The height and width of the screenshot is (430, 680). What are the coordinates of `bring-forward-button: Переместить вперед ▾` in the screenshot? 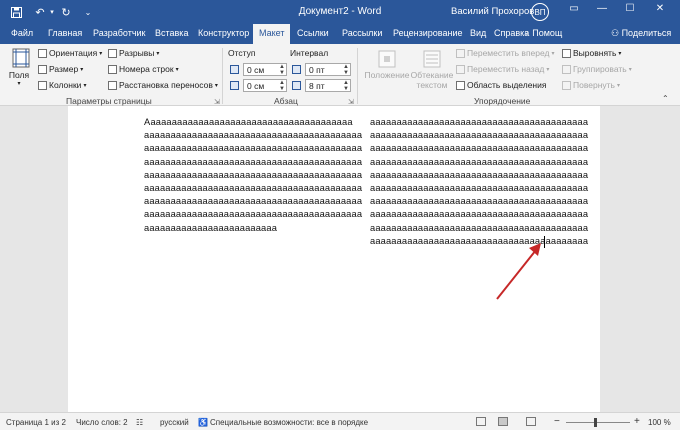 It's located at (505, 53).